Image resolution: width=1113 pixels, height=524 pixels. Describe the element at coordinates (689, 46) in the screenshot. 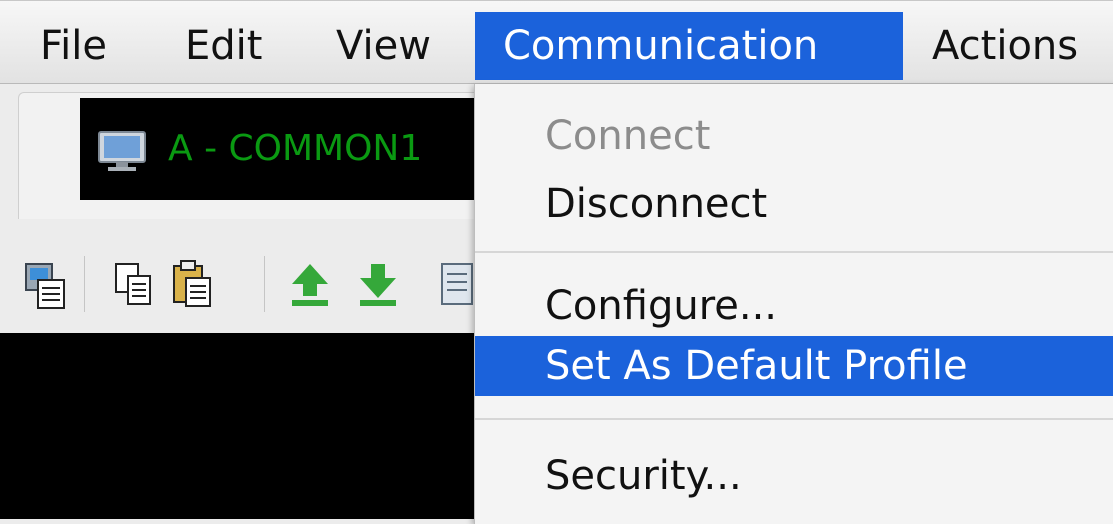

I see `menu-communication: Communication` at that location.